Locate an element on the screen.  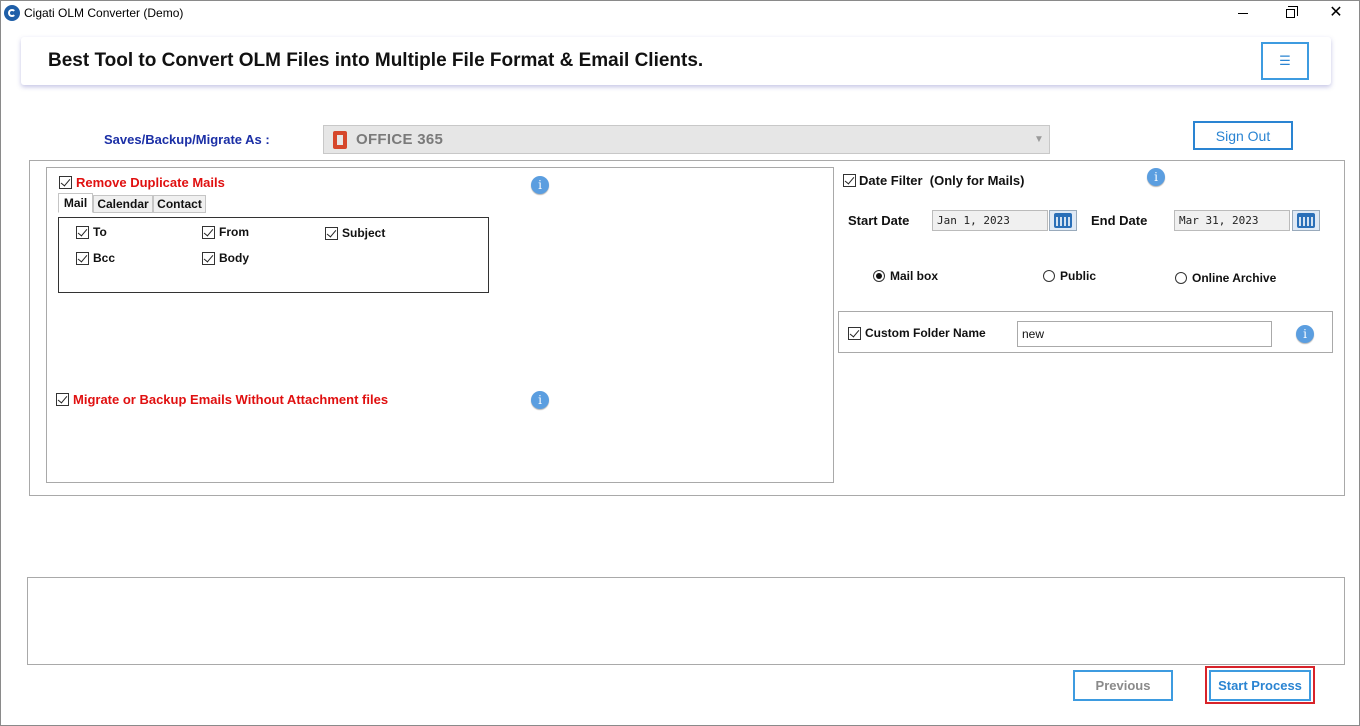
start-date-input: Jan 1, 2023 is located at coordinates (990, 220).